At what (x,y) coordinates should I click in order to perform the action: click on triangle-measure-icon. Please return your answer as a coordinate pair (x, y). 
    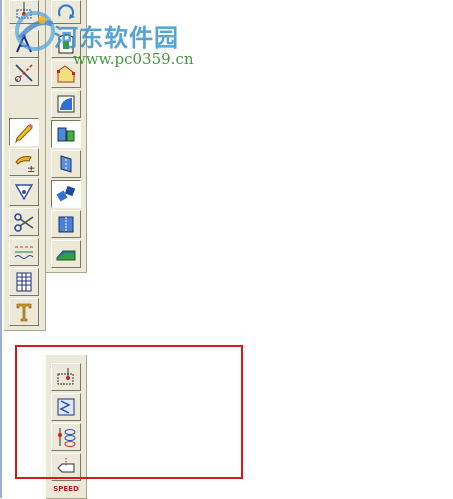
    Looking at the image, I should click on (24, 192).